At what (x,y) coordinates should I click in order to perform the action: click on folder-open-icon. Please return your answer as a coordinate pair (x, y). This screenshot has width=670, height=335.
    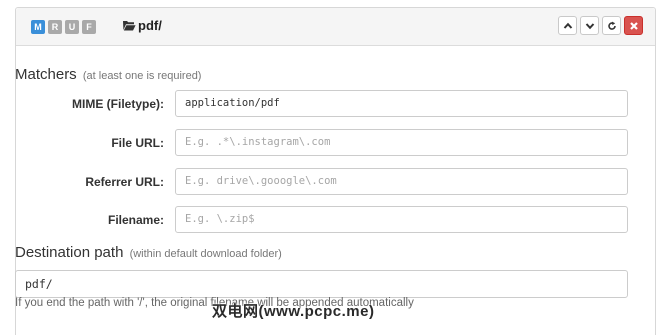
    Looking at the image, I should click on (129, 26).